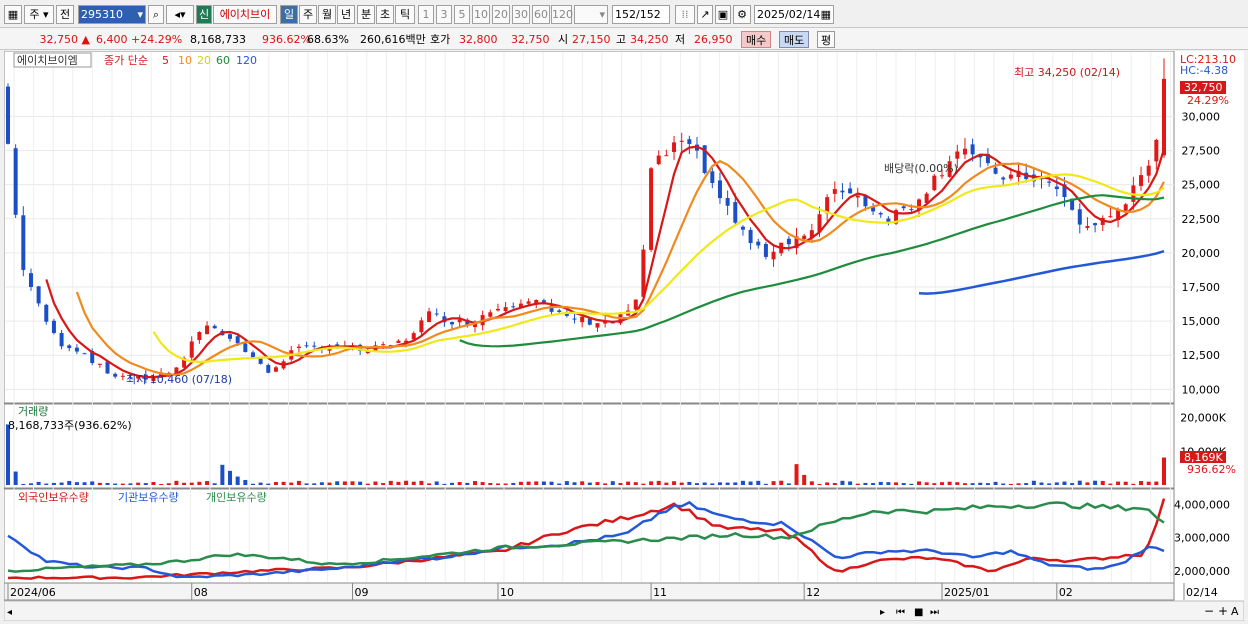 The height and width of the screenshot is (624, 1248). What do you see at coordinates (918, 612) in the screenshot?
I see `stop-icon: ■` at bounding box center [918, 612].